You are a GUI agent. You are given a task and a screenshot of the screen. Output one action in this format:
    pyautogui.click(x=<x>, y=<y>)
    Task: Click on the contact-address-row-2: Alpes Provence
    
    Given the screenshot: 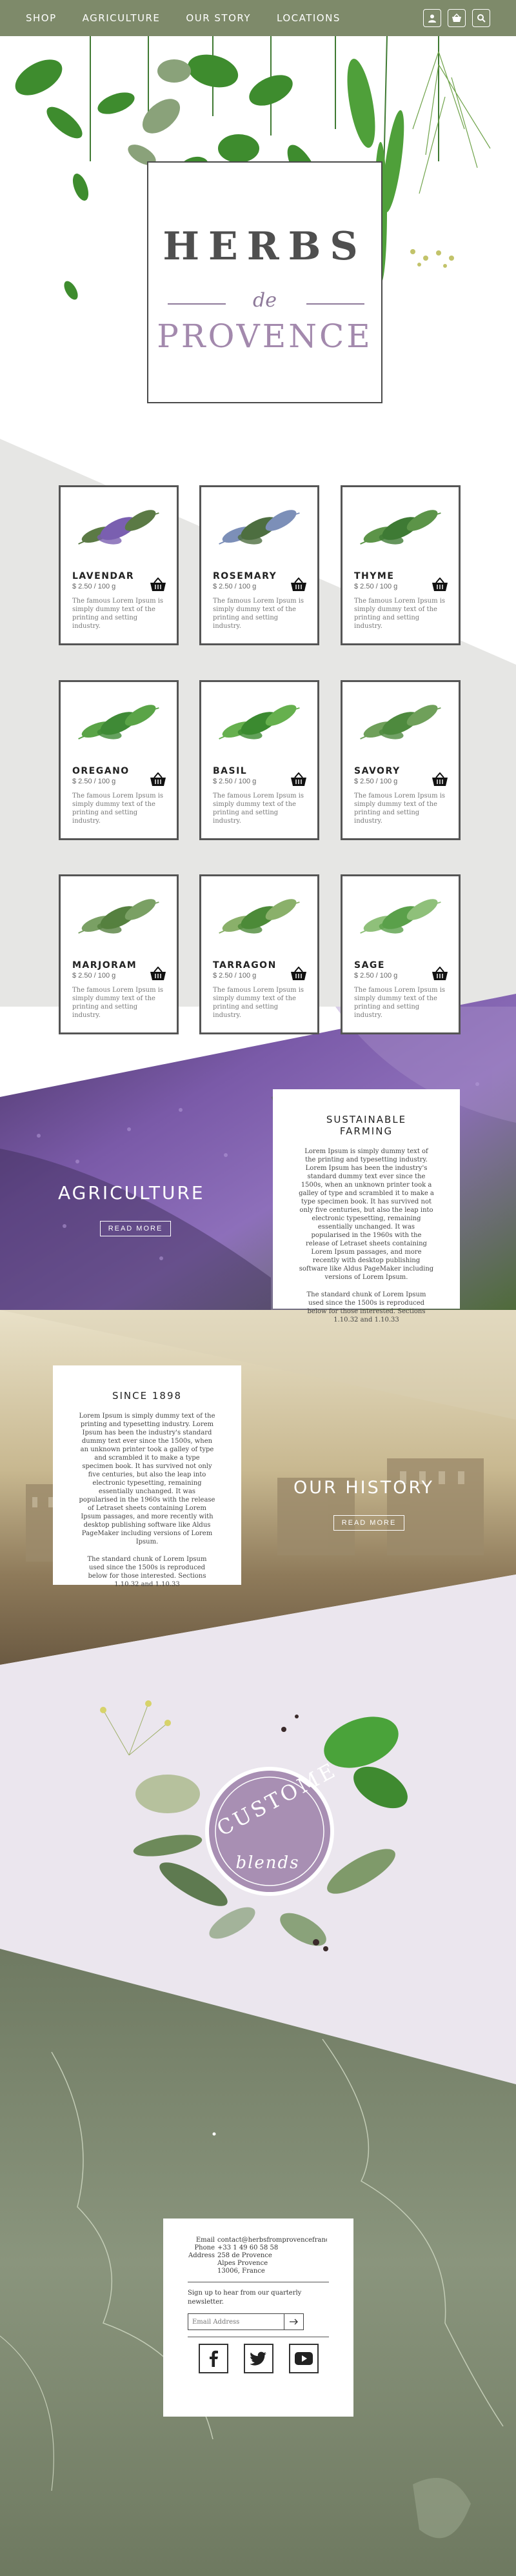 What is the action you would take?
    pyautogui.click(x=259, y=2264)
    